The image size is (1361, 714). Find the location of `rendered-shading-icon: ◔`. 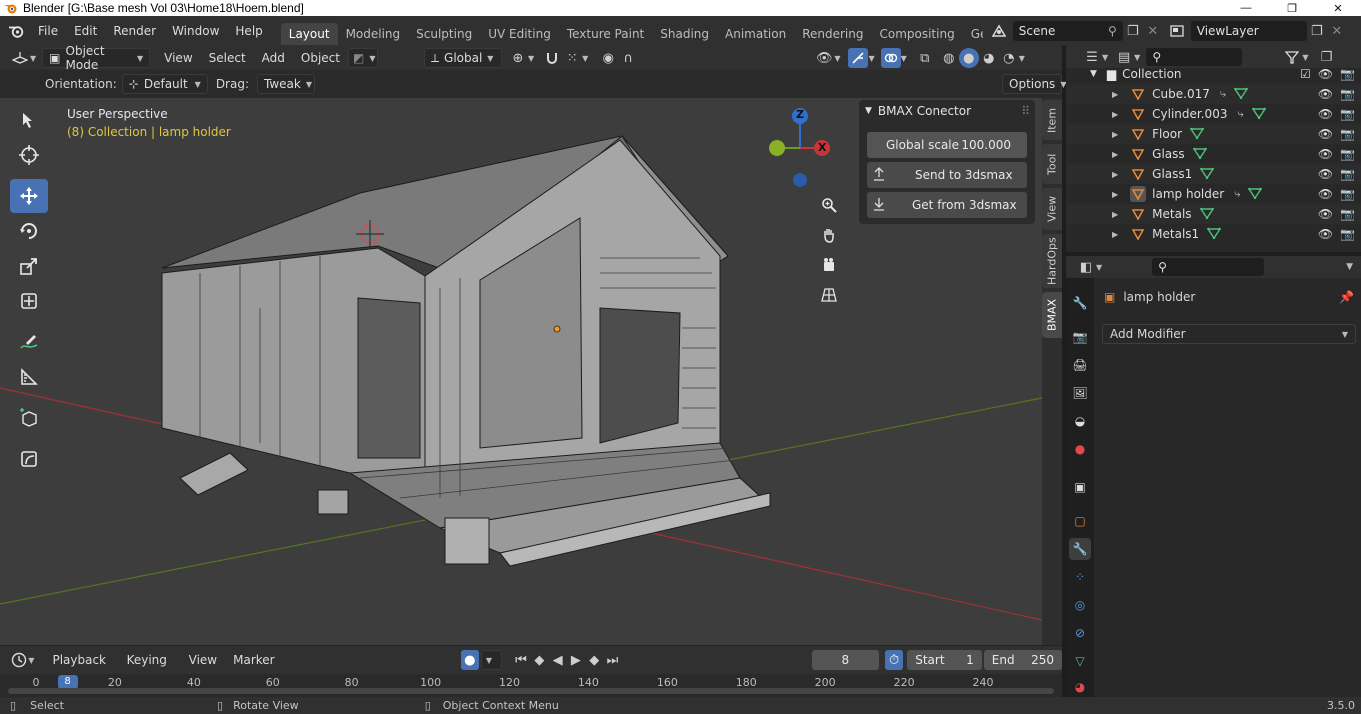

rendered-shading-icon: ◔ is located at coordinates (1009, 58).